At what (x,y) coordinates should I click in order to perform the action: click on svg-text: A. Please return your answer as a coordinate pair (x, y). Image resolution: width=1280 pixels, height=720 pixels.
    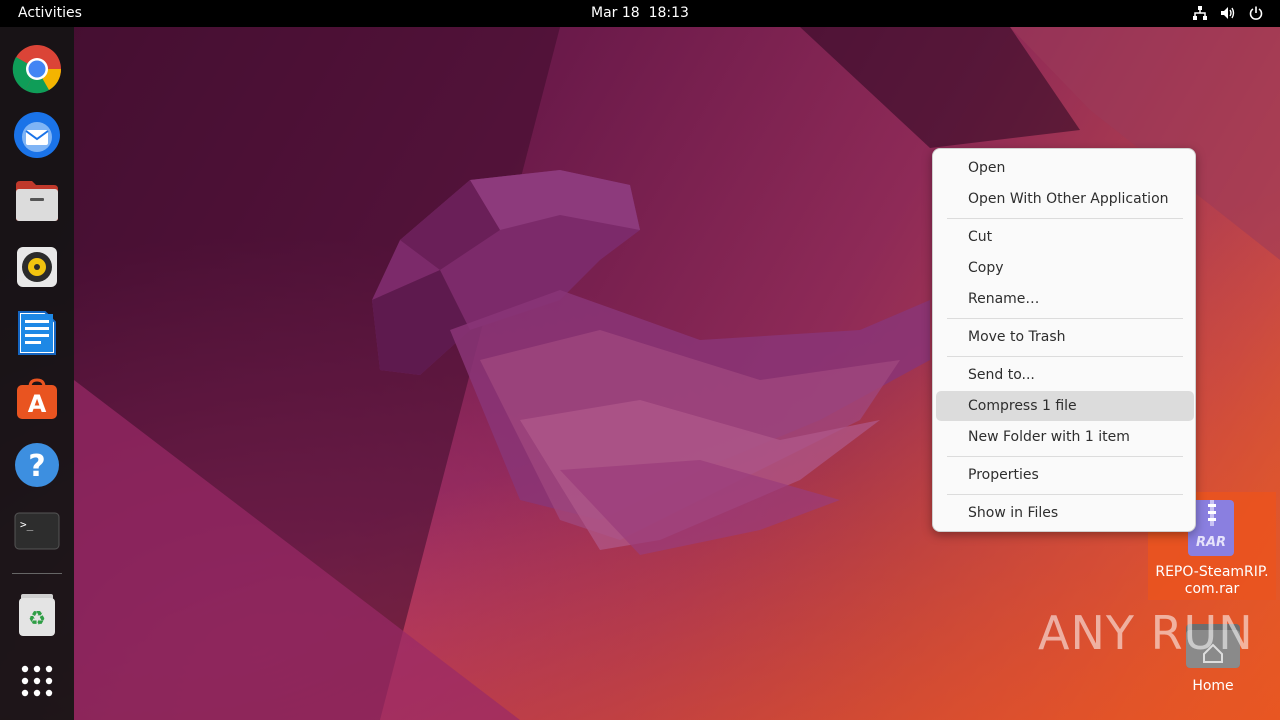
    Looking at the image, I should click on (37, 404).